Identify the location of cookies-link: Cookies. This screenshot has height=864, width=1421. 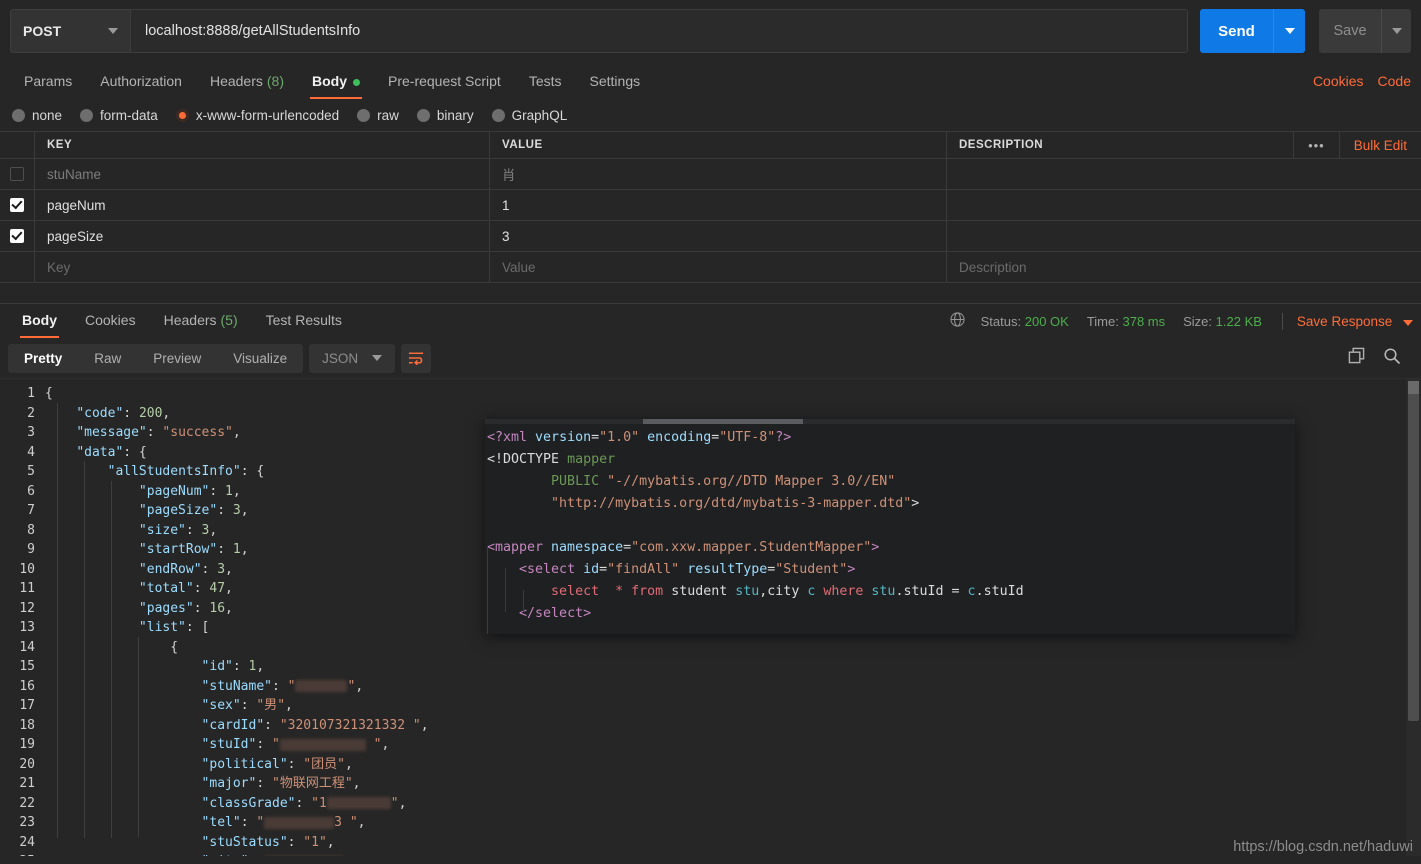
(1338, 81).